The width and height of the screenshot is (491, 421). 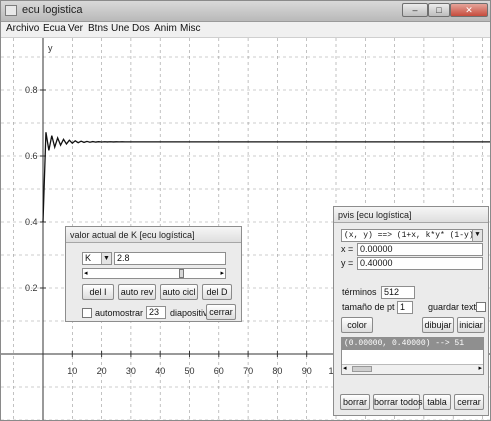 What do you see at coordinates (131, 371) in the screenshot?
I see `x-tick-label: 30` at bounding box center [131, 371].